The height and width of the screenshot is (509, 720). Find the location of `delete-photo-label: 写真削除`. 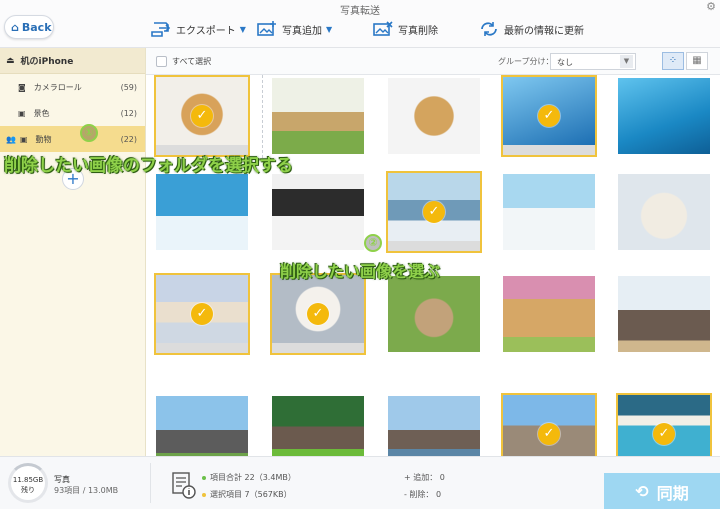

delete-photo-label: 写真削除 is located at coordinates (418, 31).